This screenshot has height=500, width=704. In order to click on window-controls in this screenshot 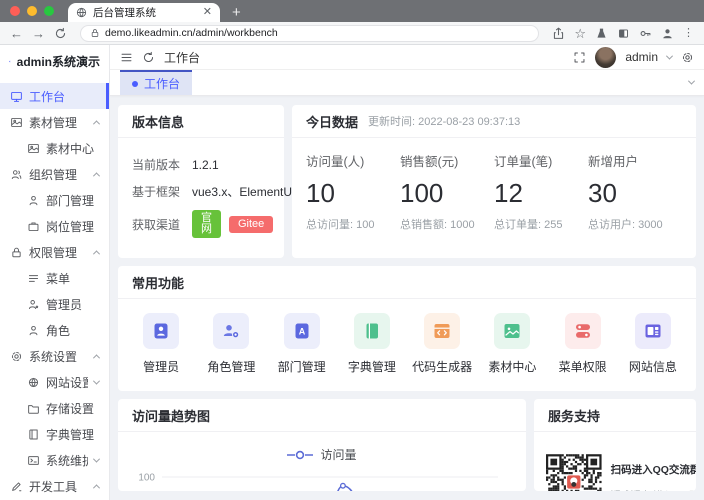, I will do `click(32, 11)`.